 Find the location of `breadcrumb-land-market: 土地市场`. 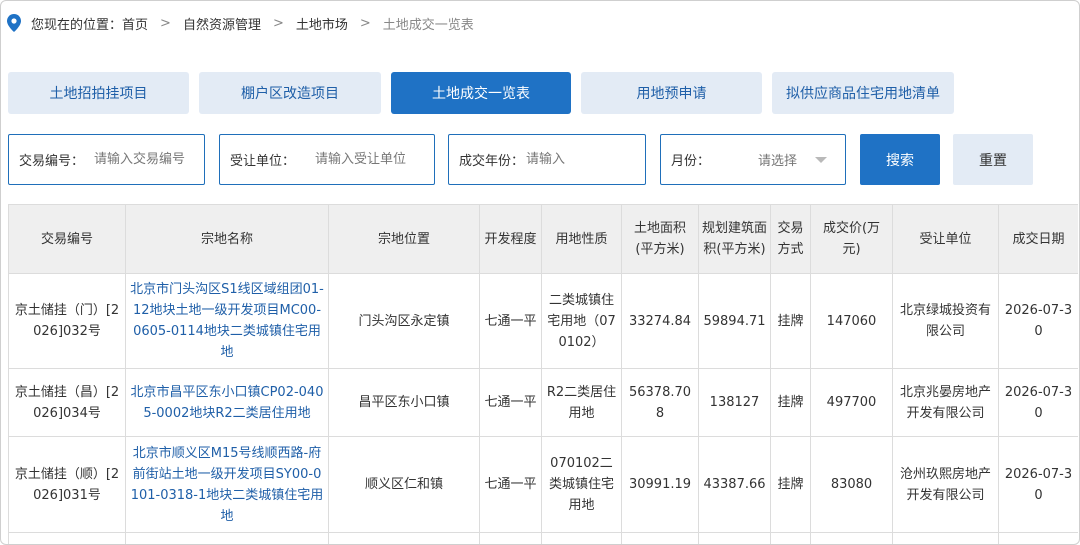

breadcrumb-land-market: 土地市场 is located at coordinates (322, 23).